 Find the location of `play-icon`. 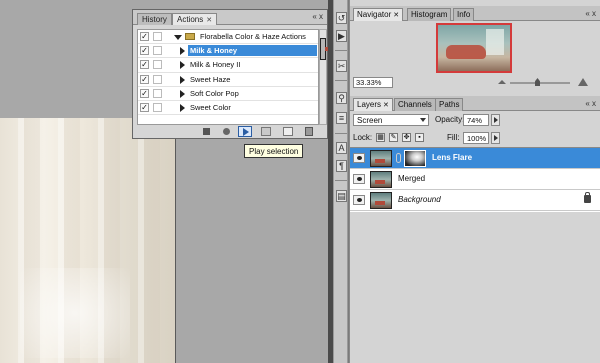

play-icon is located at coordinates (245, 131).